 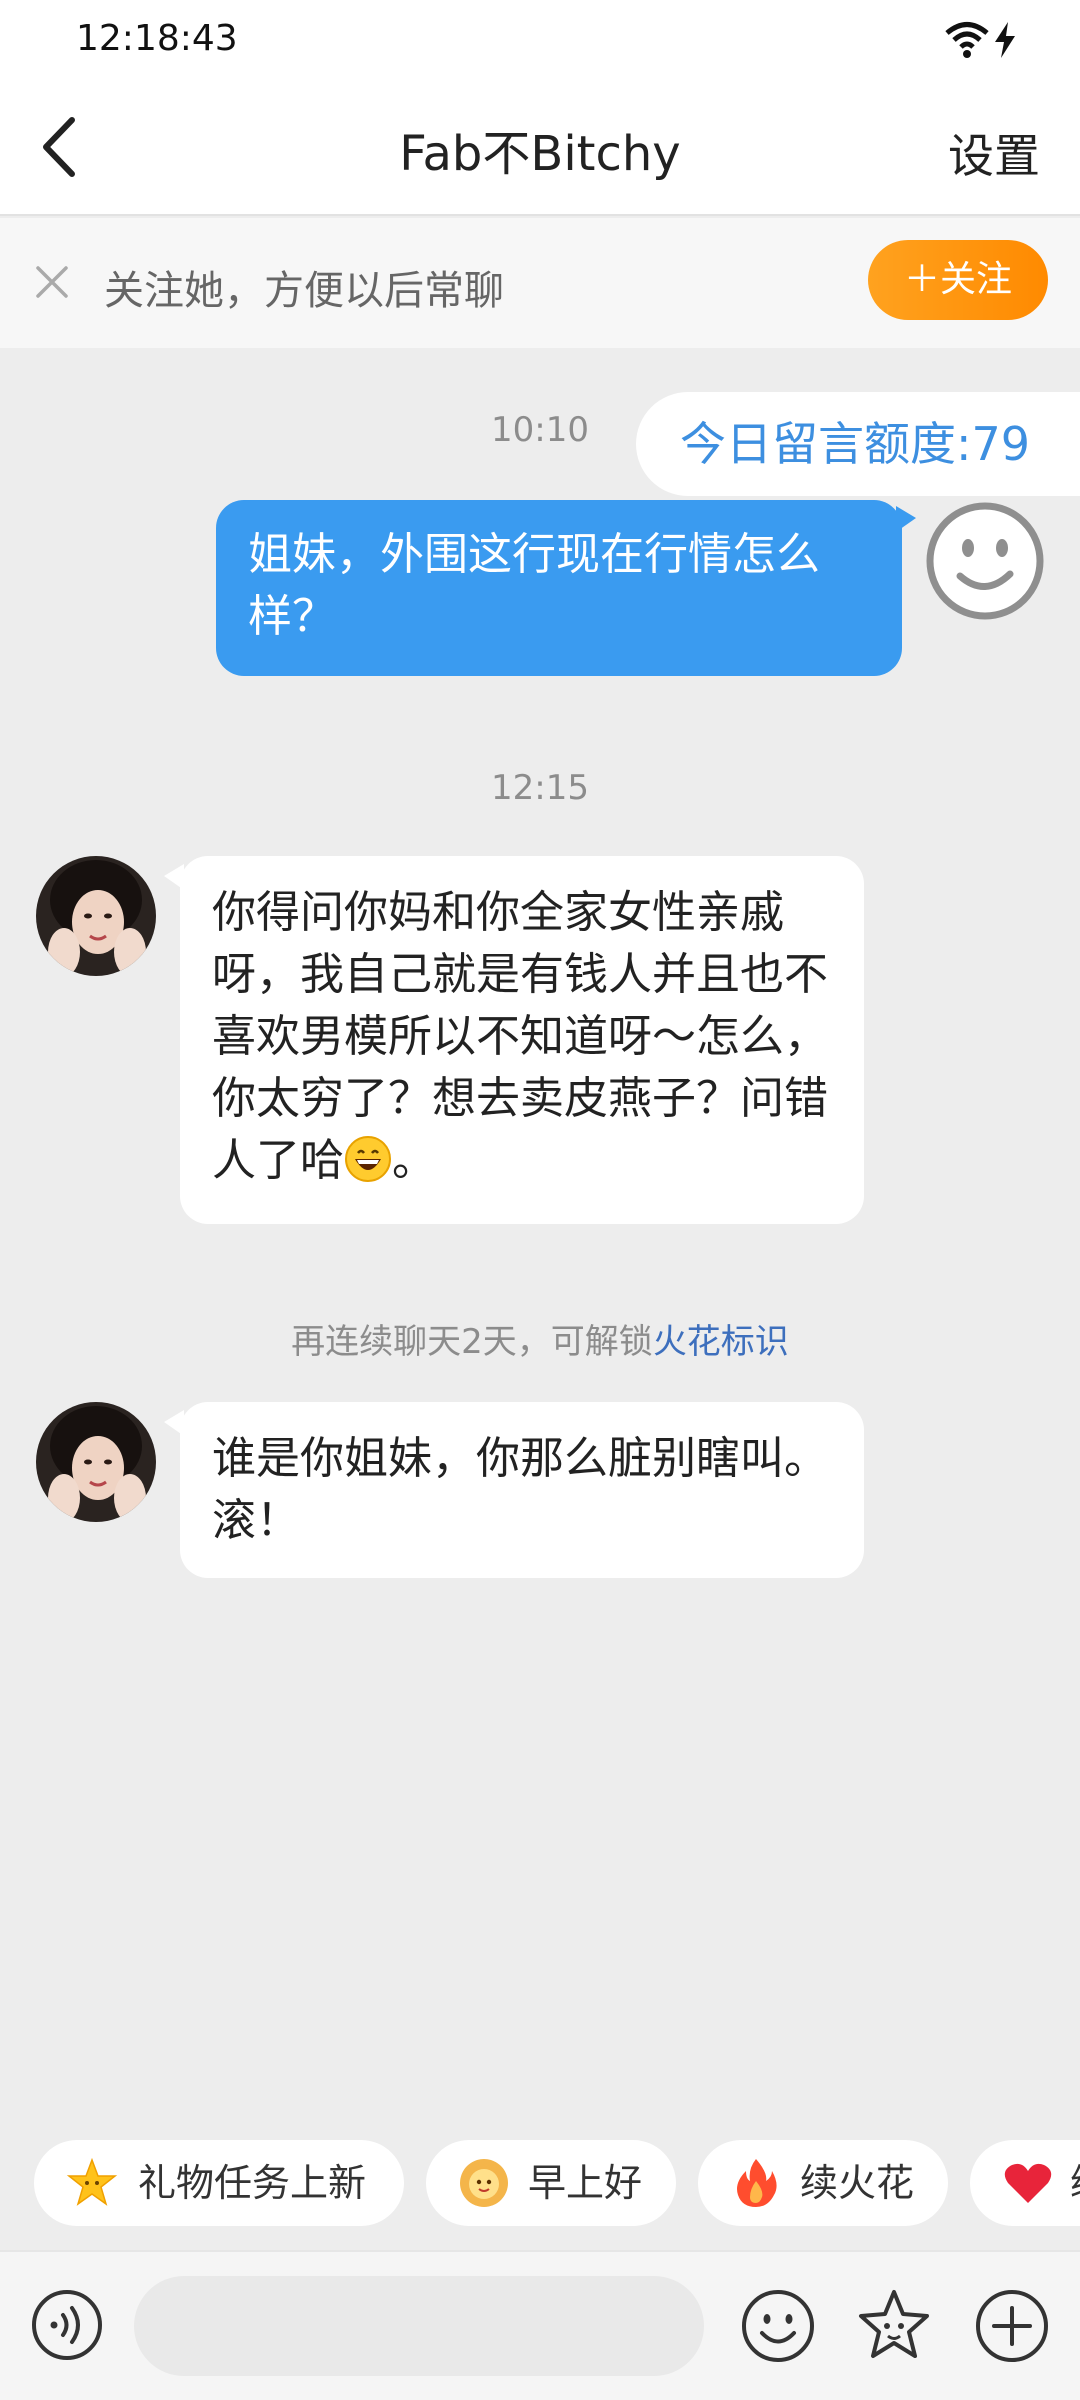 What do you see at coordinates (721, 1342) in the screenshot?
I see `spark-badge-link: 火花标识` at bounding box center [721, 1342].